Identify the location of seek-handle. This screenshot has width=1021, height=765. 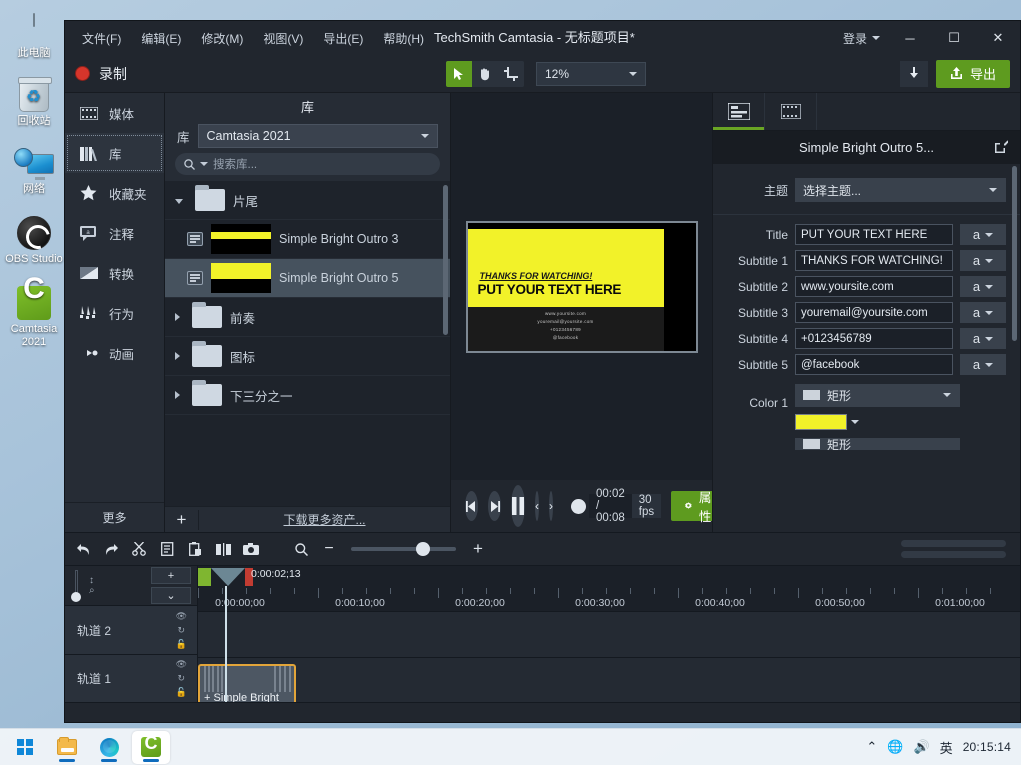
(578, 506).